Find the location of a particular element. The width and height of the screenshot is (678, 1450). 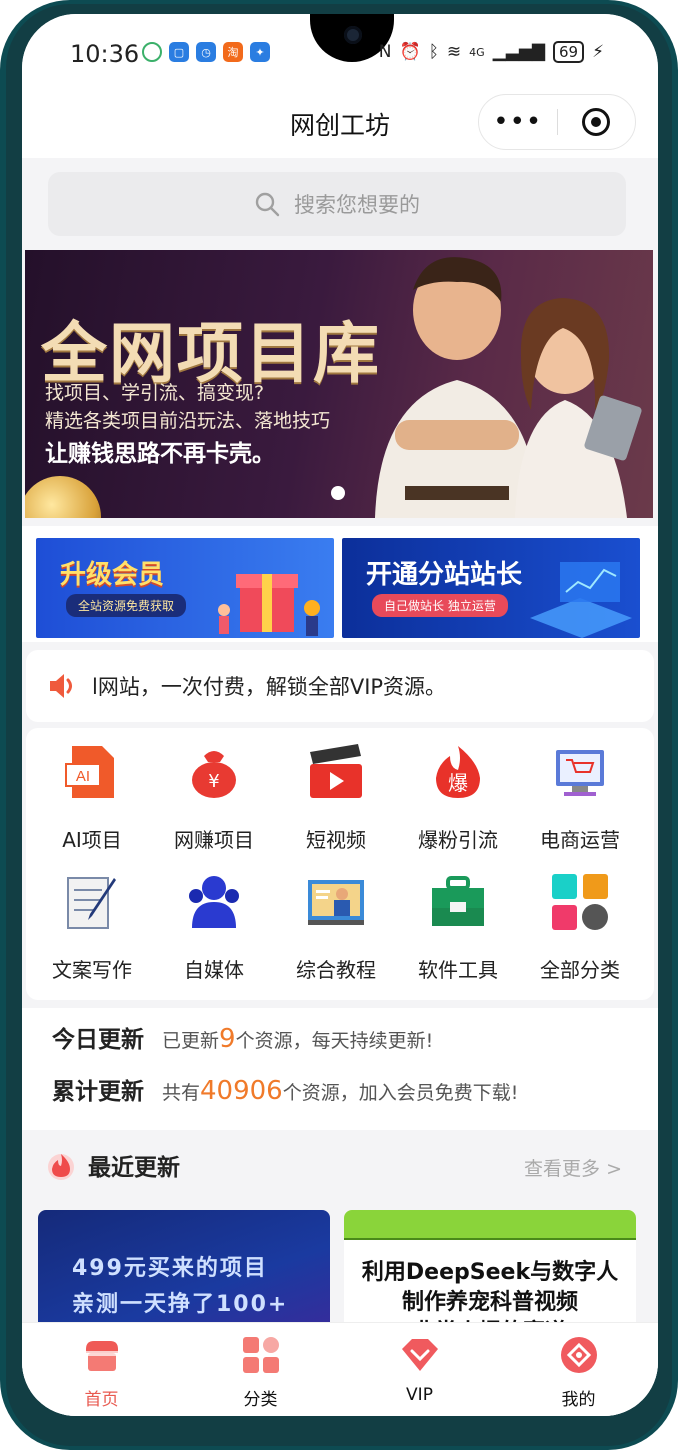

category-online-earning: ¥ 网赚项目 is located at coordinates (214, 790).